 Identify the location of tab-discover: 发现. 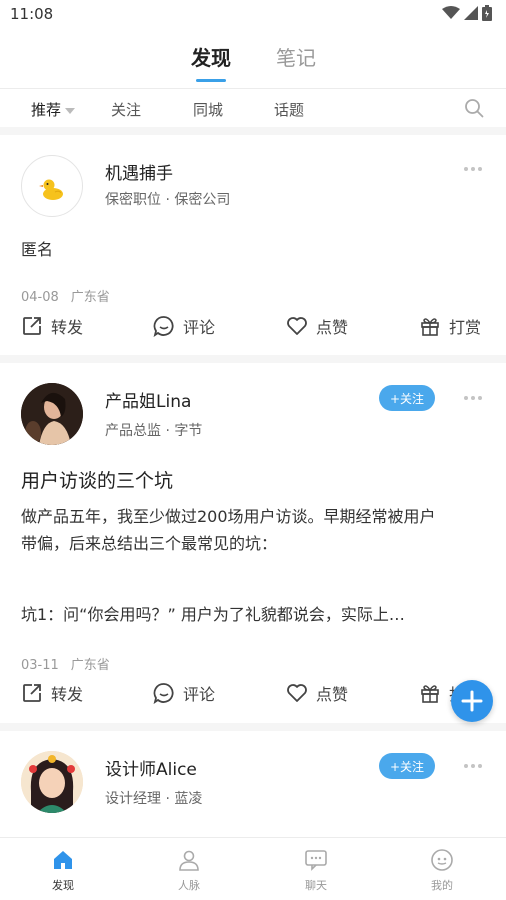
(211, 56).